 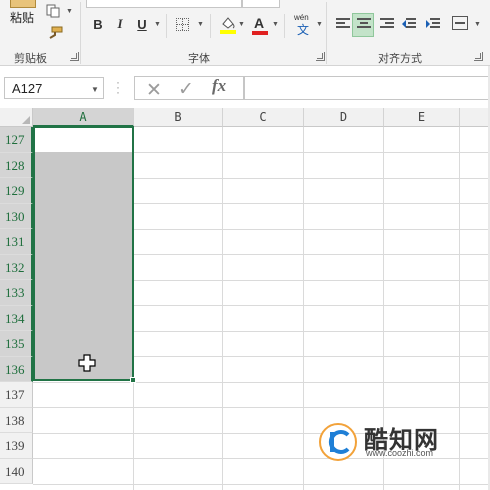 What do you see at coordinates (241, 24) in the screenshot?
I see `fill-color-dropdown-icon: ▼` at bounding box center [241, 24].